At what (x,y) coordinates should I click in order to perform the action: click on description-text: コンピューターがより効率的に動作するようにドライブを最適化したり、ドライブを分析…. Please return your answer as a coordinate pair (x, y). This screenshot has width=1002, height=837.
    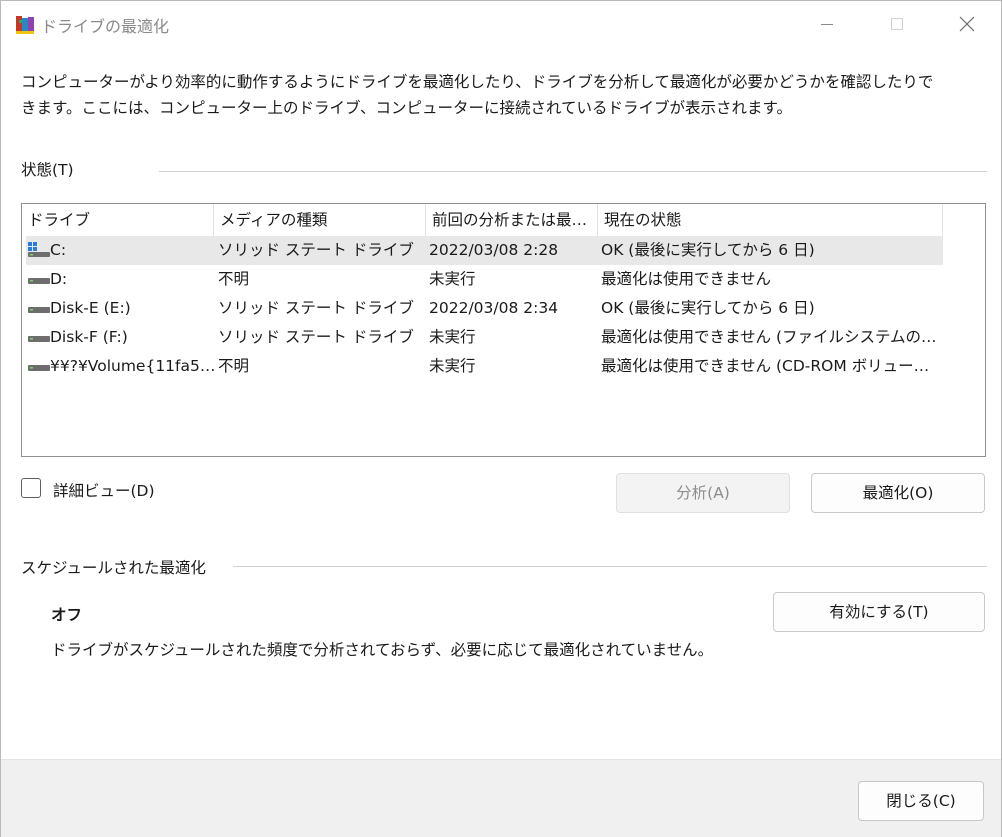
    Looking at the image, I should click on (477, 95).